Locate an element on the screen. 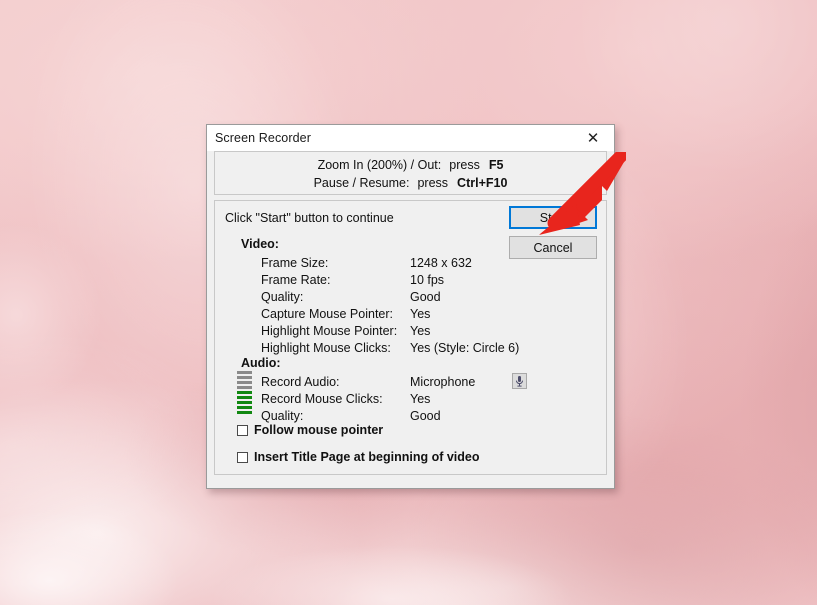 The width and height of the screenshot is (817, 605). hint-row-zoom: Zoom In (200%) / Out: press F5 is located at coordinates (410, 165).